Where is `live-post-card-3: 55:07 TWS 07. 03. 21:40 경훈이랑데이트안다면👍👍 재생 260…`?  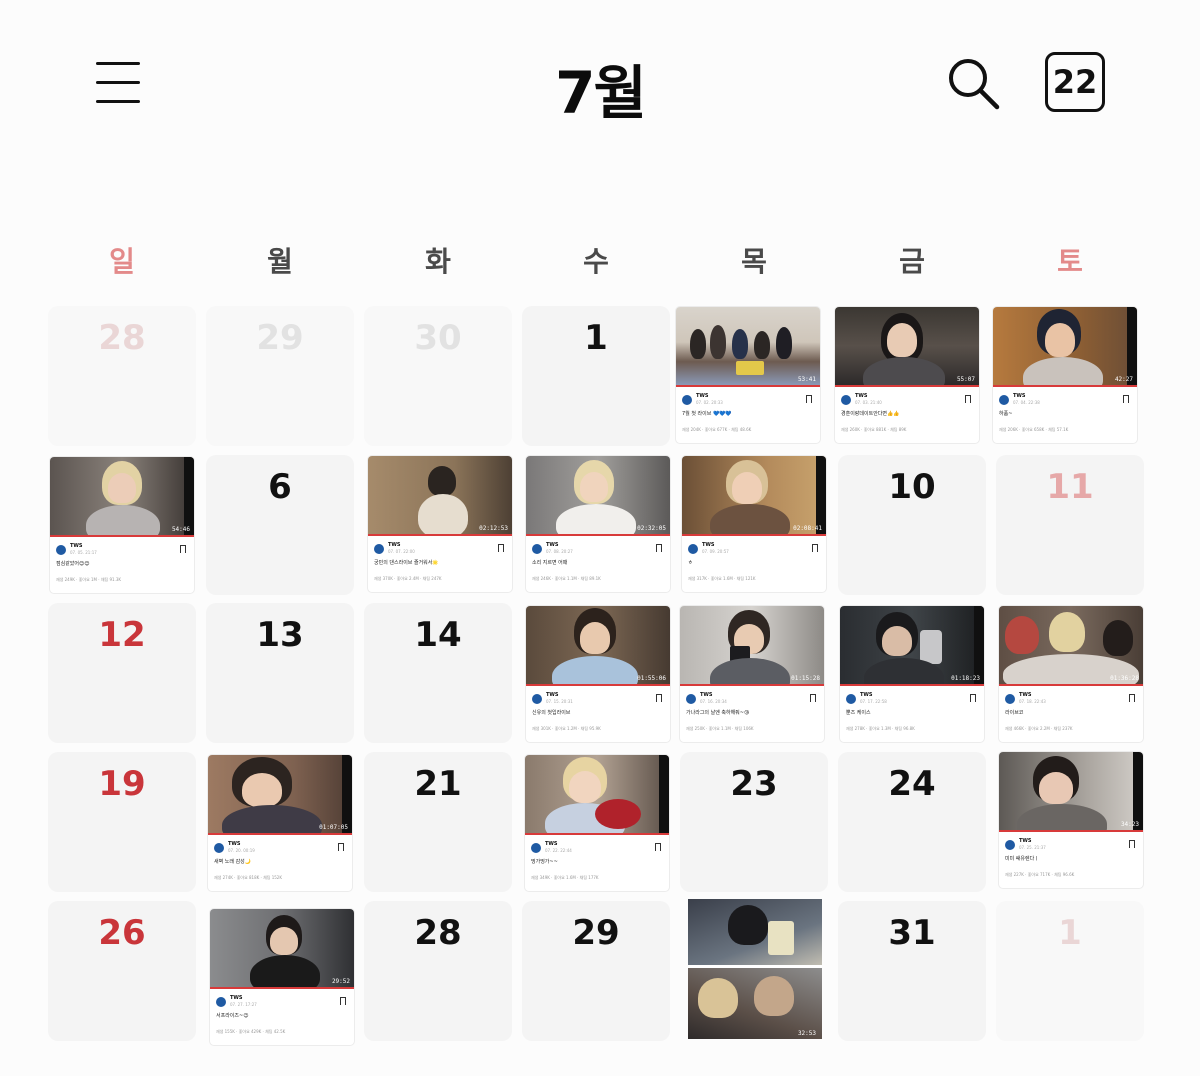 live-post-card-3: 55:07 TWS 07. 03. 21:40 경훈이랑데이트안다면👍👍 재생 260… is located at coordinates (907, 375).